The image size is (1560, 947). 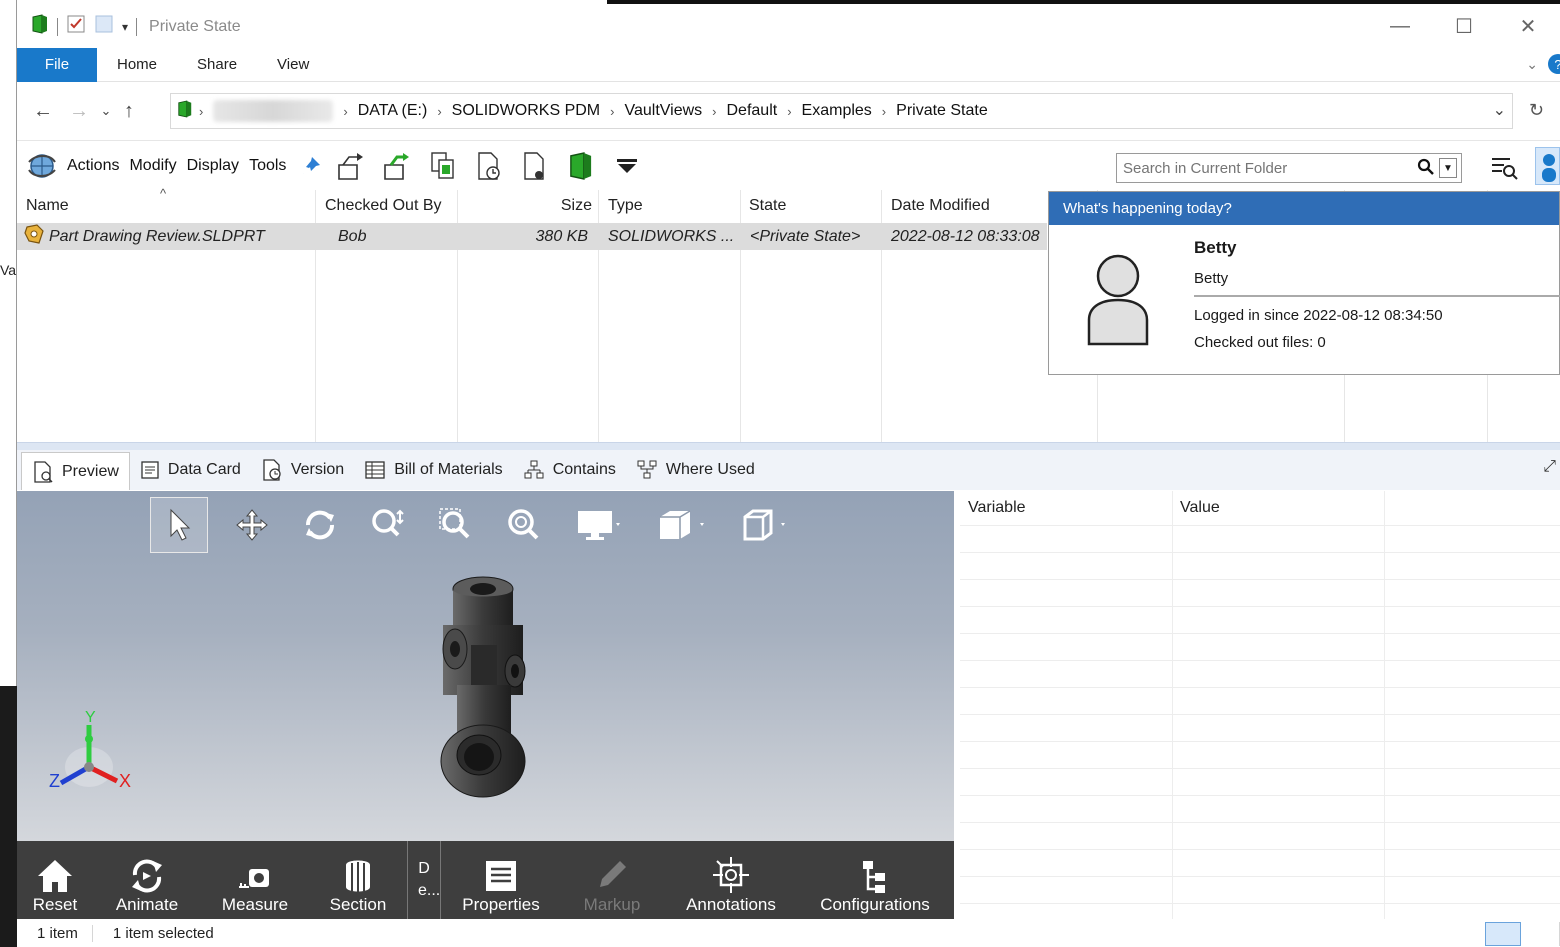 I want to click on annotations-button: Annotations, so click(x=731, y=880).